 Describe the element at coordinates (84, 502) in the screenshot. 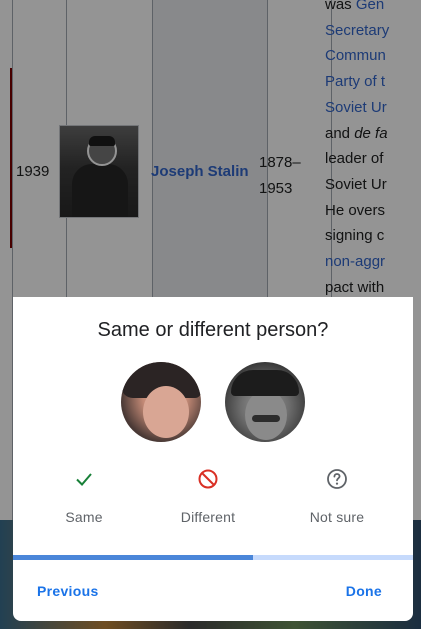

I see `same-button: Same` at that location.